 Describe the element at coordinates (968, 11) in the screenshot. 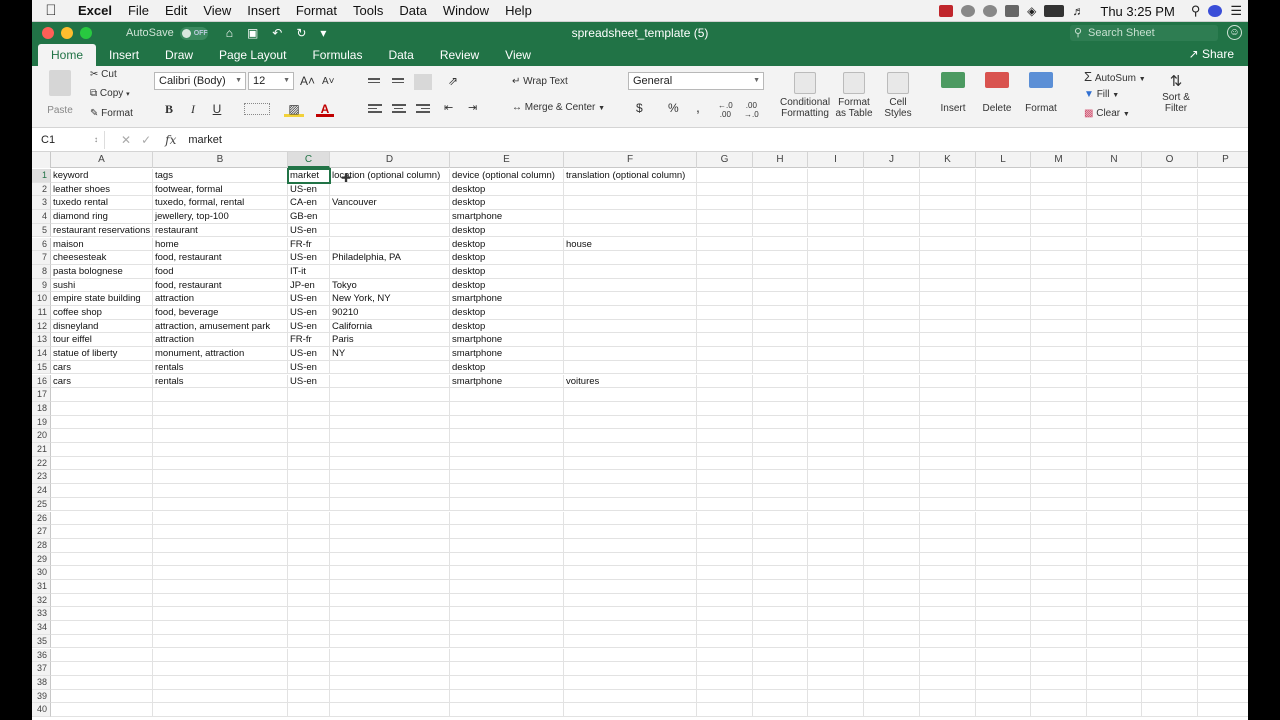

I see `shield-icon` at that location.